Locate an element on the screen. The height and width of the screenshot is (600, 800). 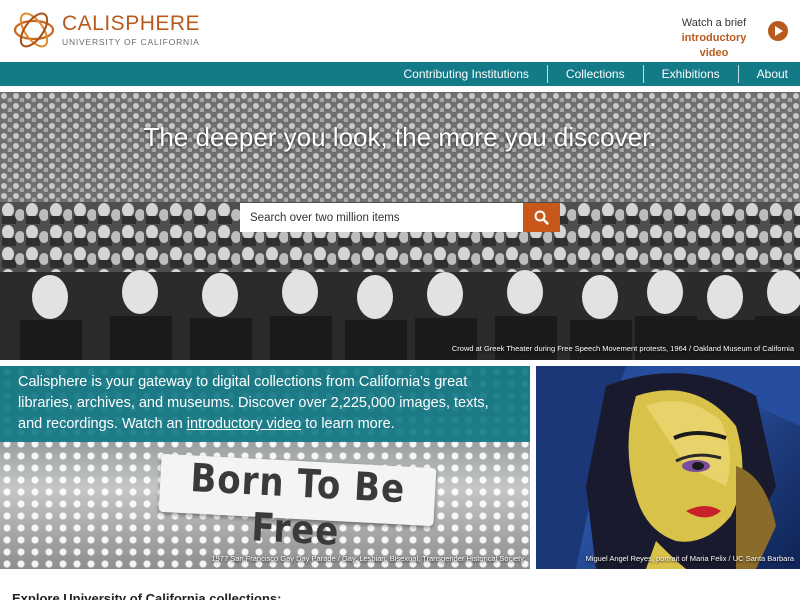
intro-video-link: Watch a brief introductory video is located at coordinates (714, 38).